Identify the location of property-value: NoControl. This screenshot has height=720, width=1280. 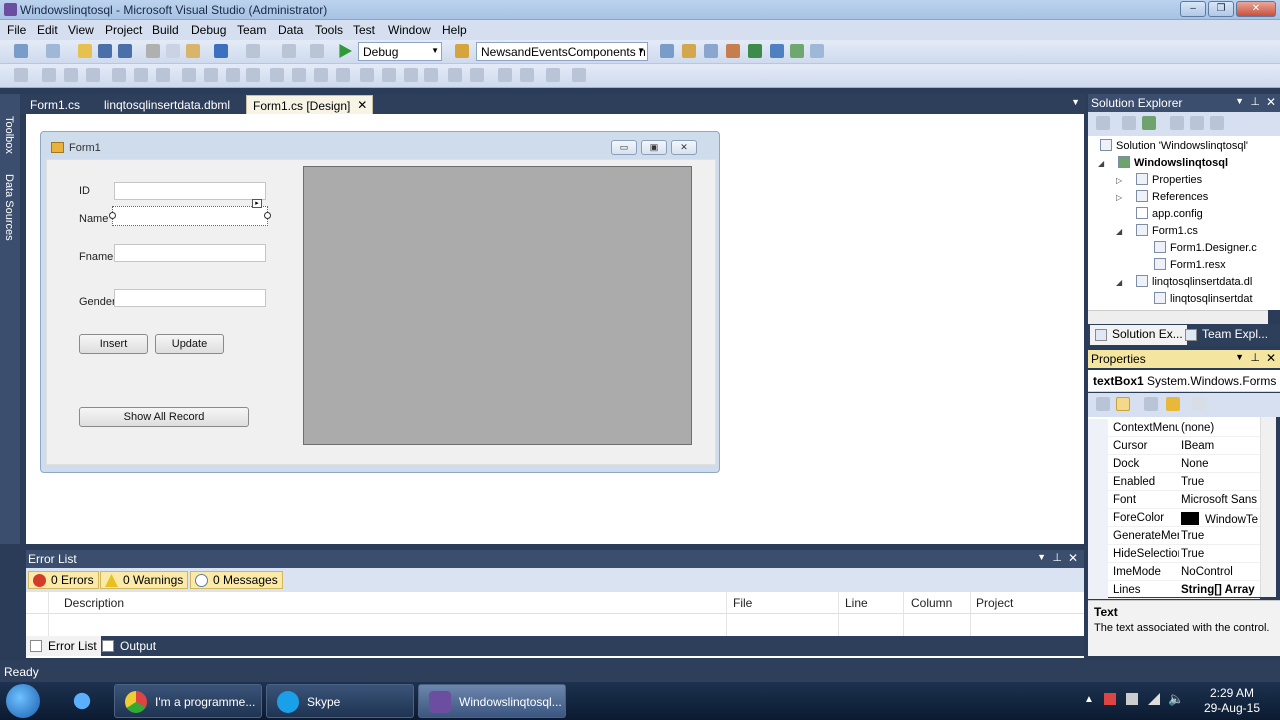
(1220, 572).